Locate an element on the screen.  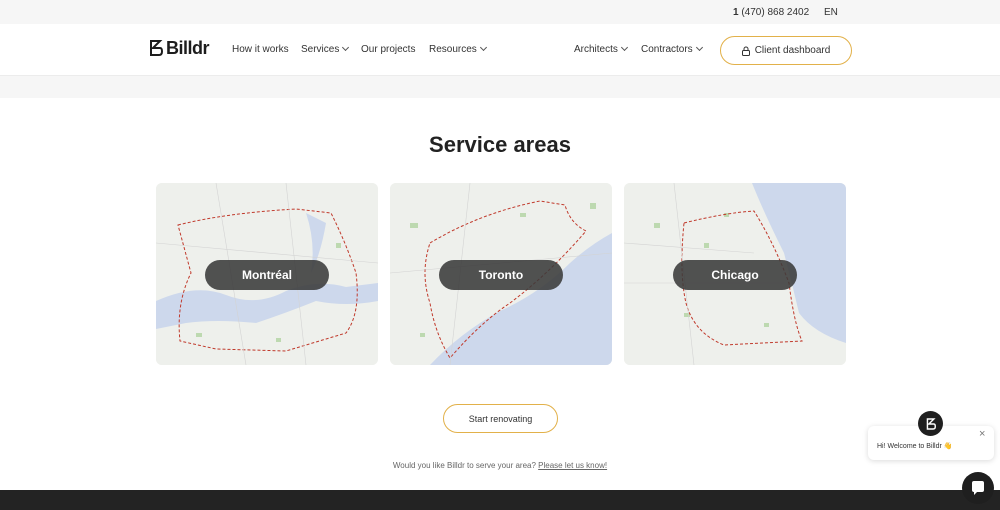
client-dashboard-button: Client dashboard is located at coordinates (786, 50).